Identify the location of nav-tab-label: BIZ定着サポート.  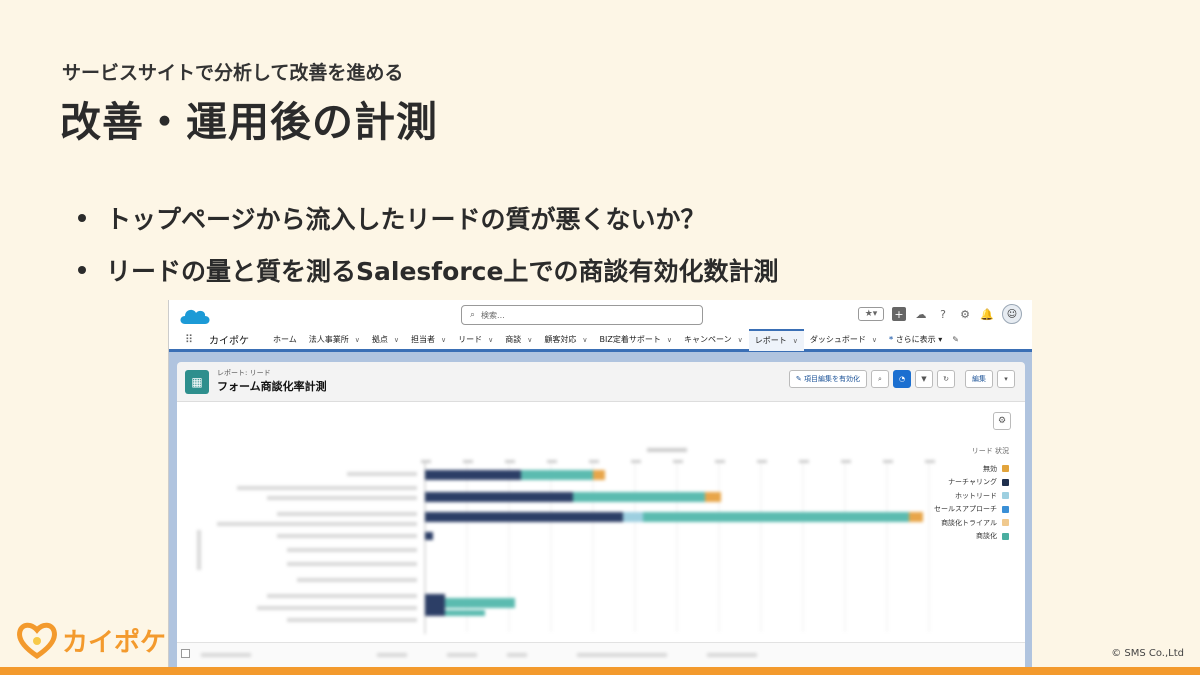
(630, 339).